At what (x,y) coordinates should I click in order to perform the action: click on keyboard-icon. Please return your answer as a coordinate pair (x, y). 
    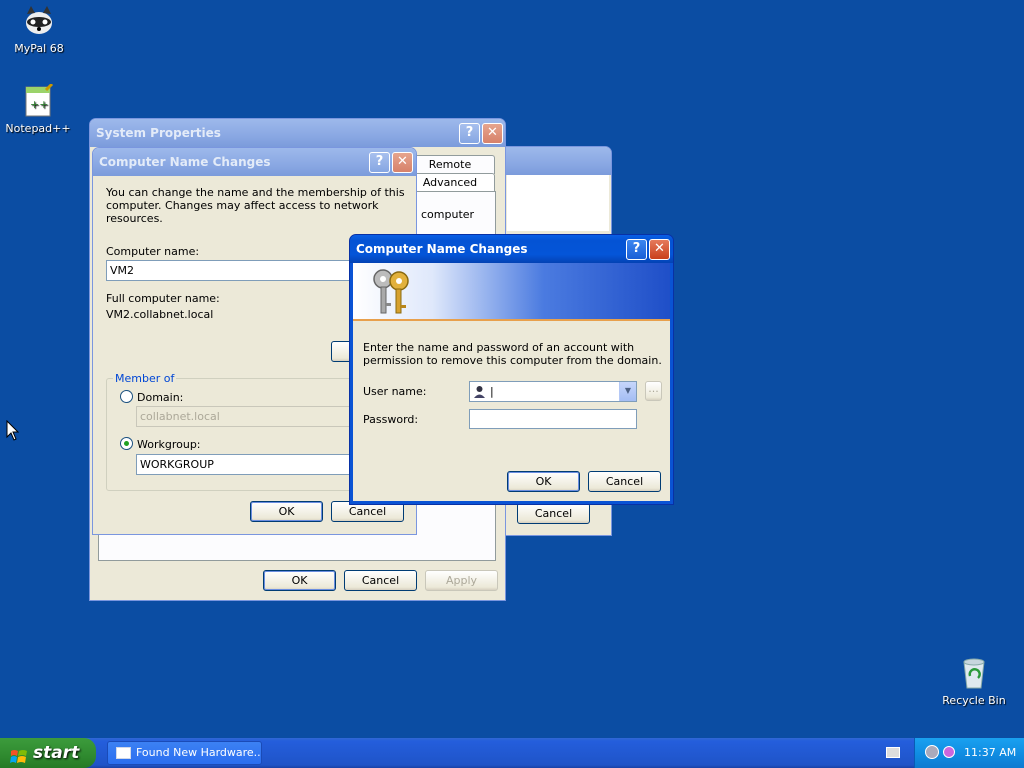
    Looking at the image, I should click on (893, 752).